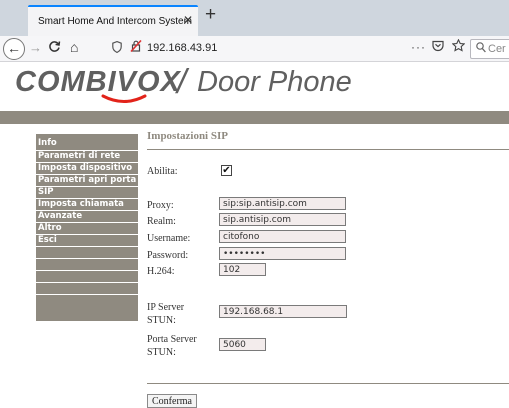  Describe the element at coordinates (274, 82) in the screenshot. I see `logo-product: Door Phone` at that location.